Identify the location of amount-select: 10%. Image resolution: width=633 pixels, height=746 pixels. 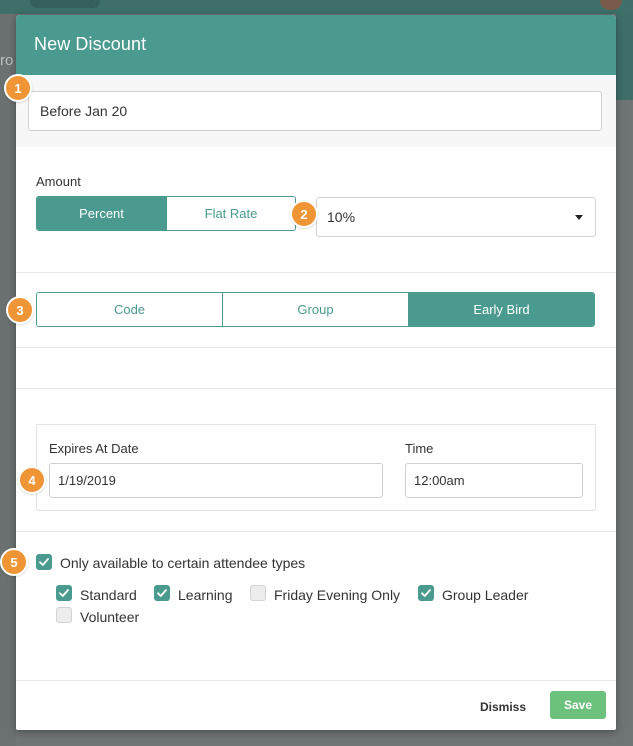
(456, 217).